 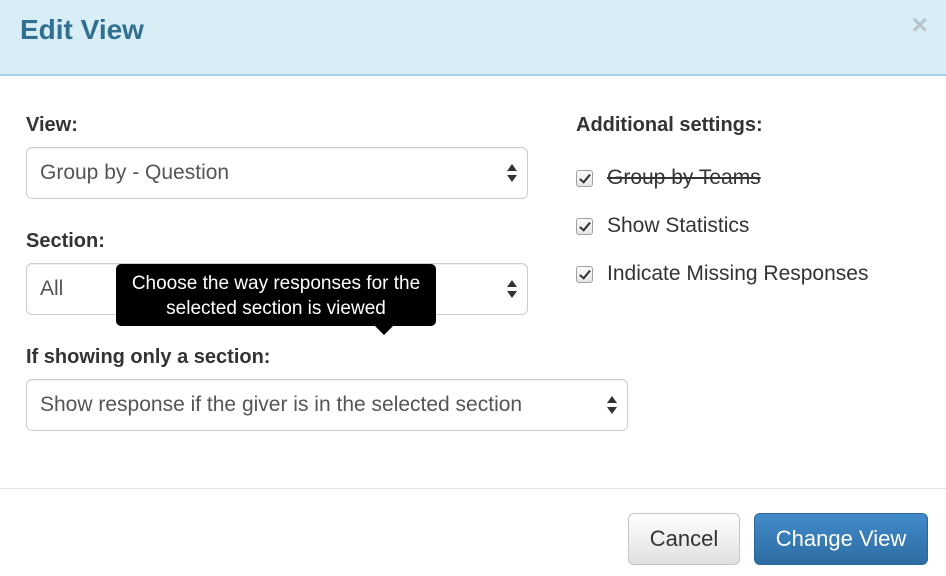 I want to click on tooltip-arrow, so click(x=384, y=330).